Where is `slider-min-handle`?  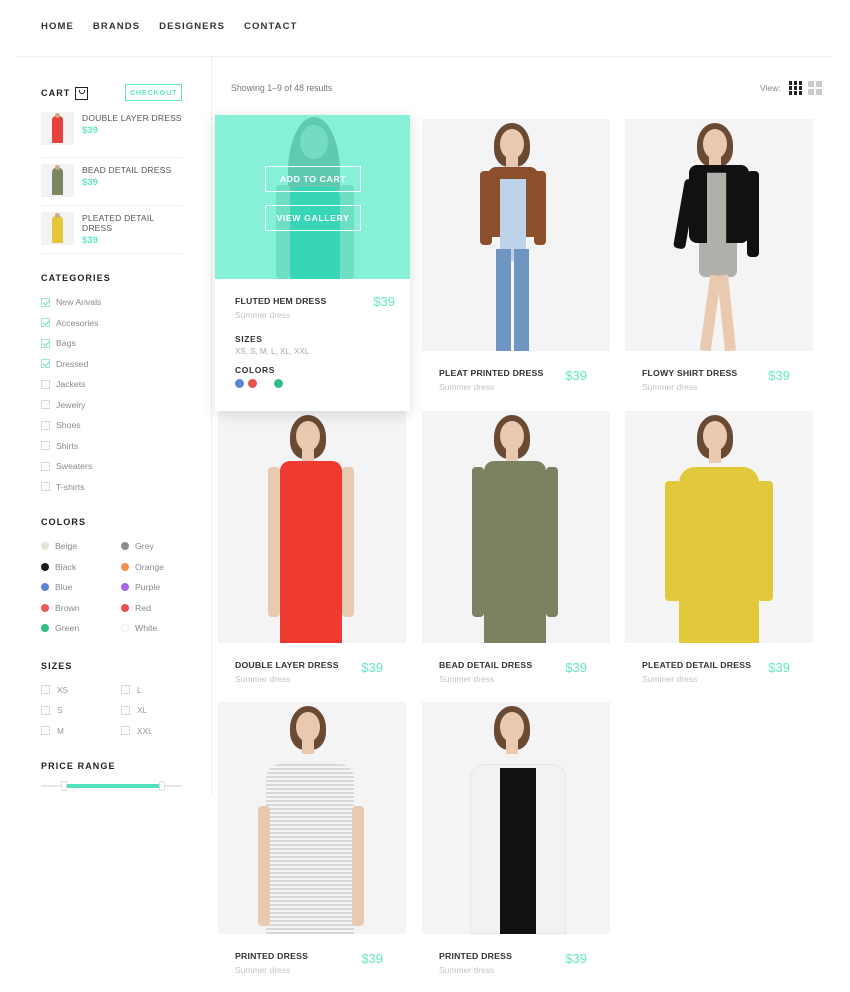
slider-min-handle is located at coordinates (63, 786).